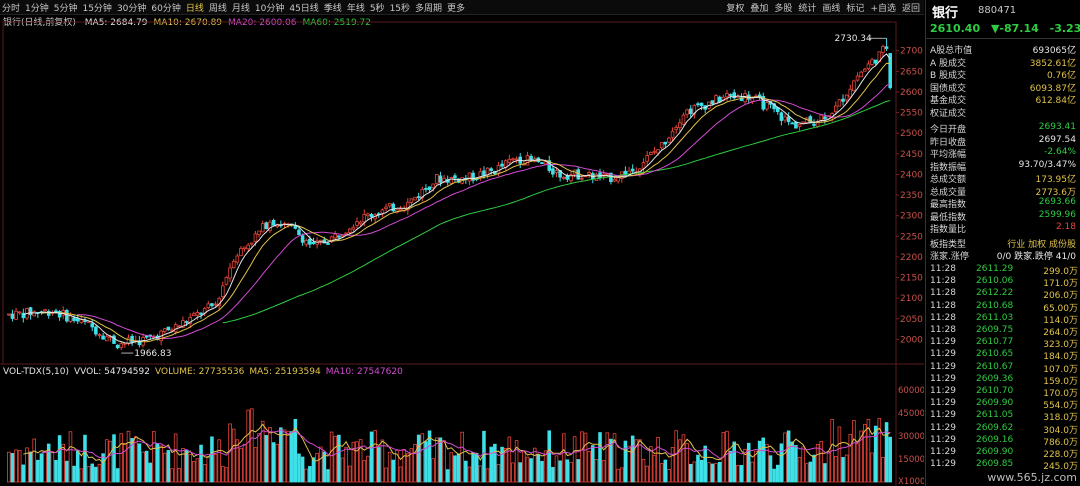  What do you see at coordinates (1060, 369) in the screenshot?
I see `tick-volume: 107.0万` at bounding box center [1060, 369].